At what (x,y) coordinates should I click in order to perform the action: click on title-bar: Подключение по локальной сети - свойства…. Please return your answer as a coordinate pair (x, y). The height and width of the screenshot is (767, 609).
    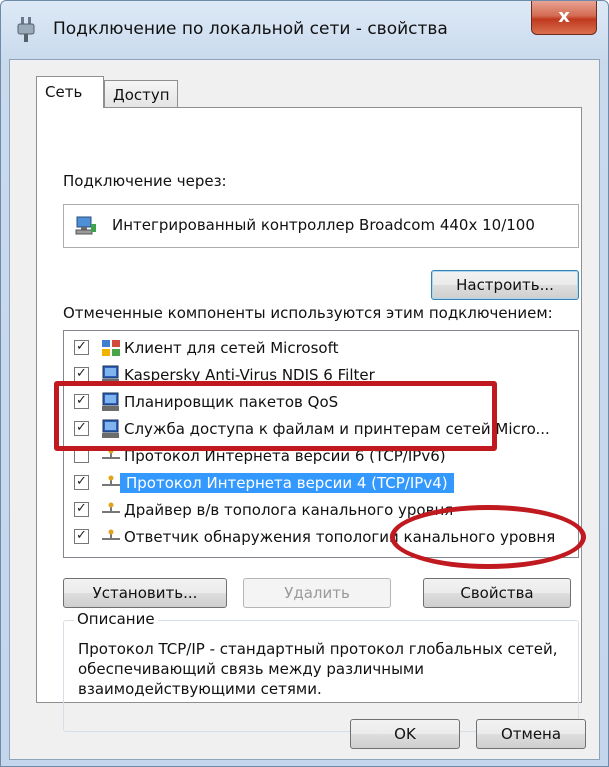
    Looking at the image, I should click on (304, 30).